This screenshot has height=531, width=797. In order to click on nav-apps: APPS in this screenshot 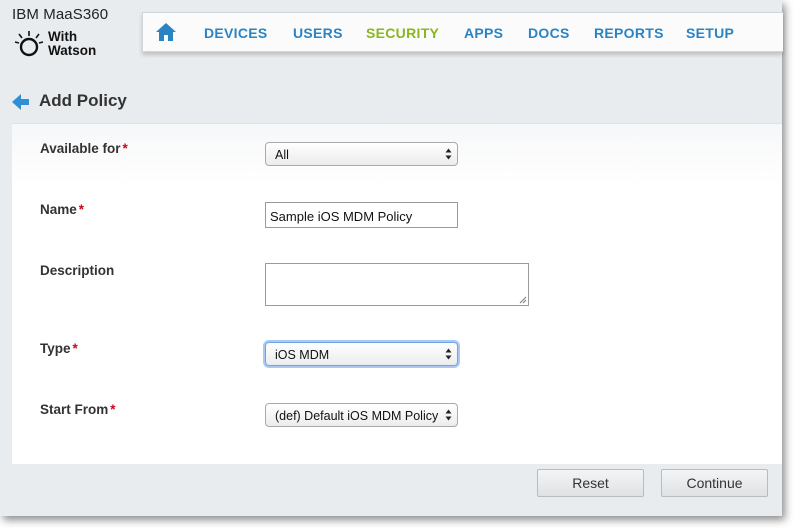, I will do `click(483, 33)`.